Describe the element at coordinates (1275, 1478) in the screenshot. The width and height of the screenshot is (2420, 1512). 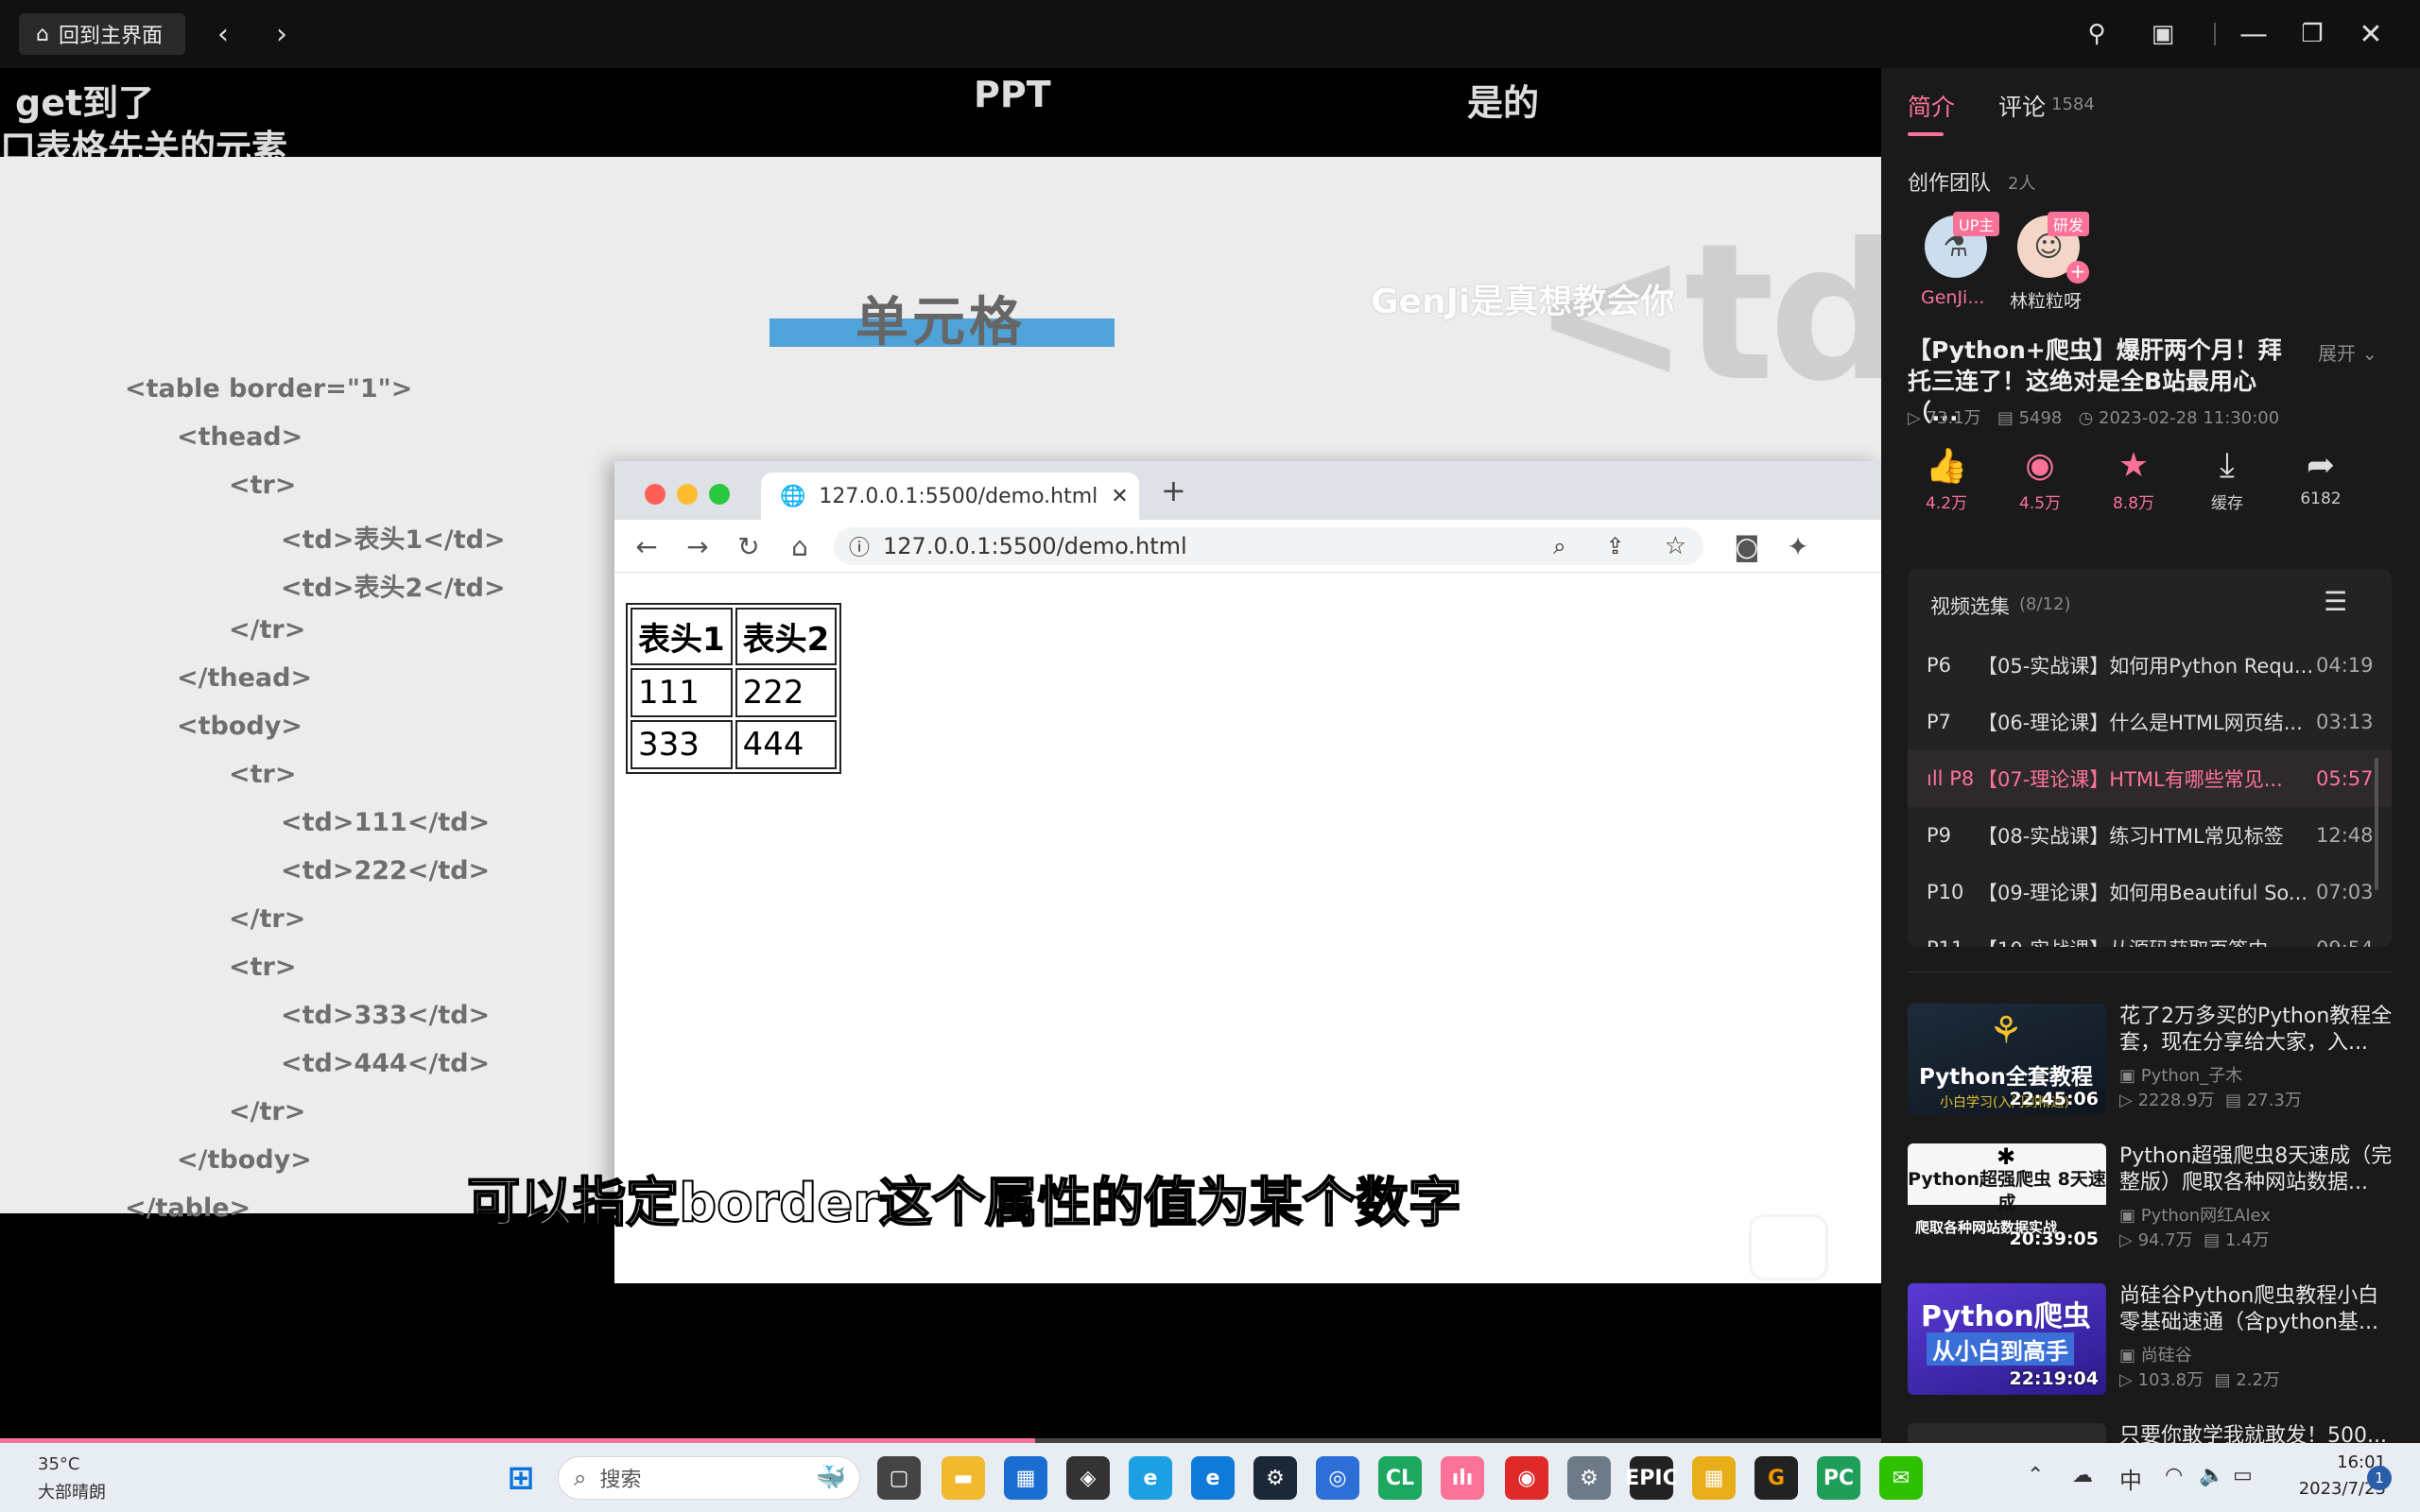
I see `steam-icon: ⚙` at that location.